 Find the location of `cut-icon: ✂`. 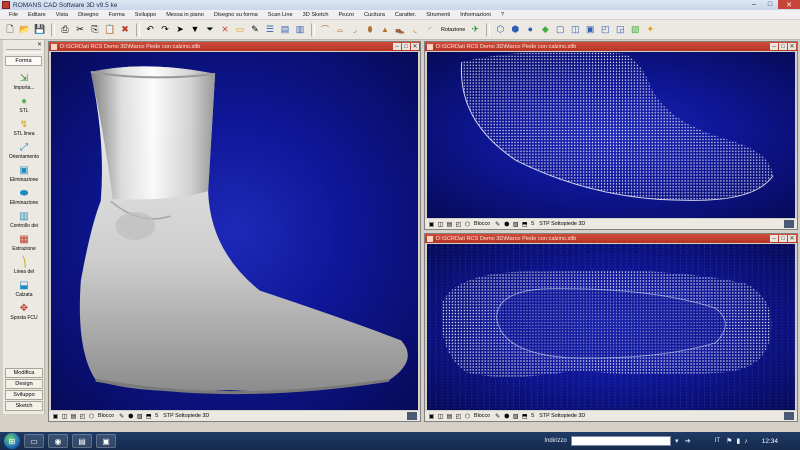

cut-icon: ✂ is located at coordinates (80, 30).